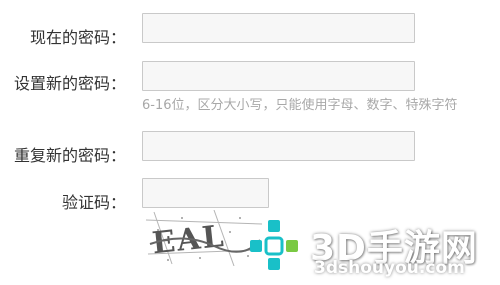 This screenshot has height=285, width=500. I want to click on new-password-input, so click(278, 76).